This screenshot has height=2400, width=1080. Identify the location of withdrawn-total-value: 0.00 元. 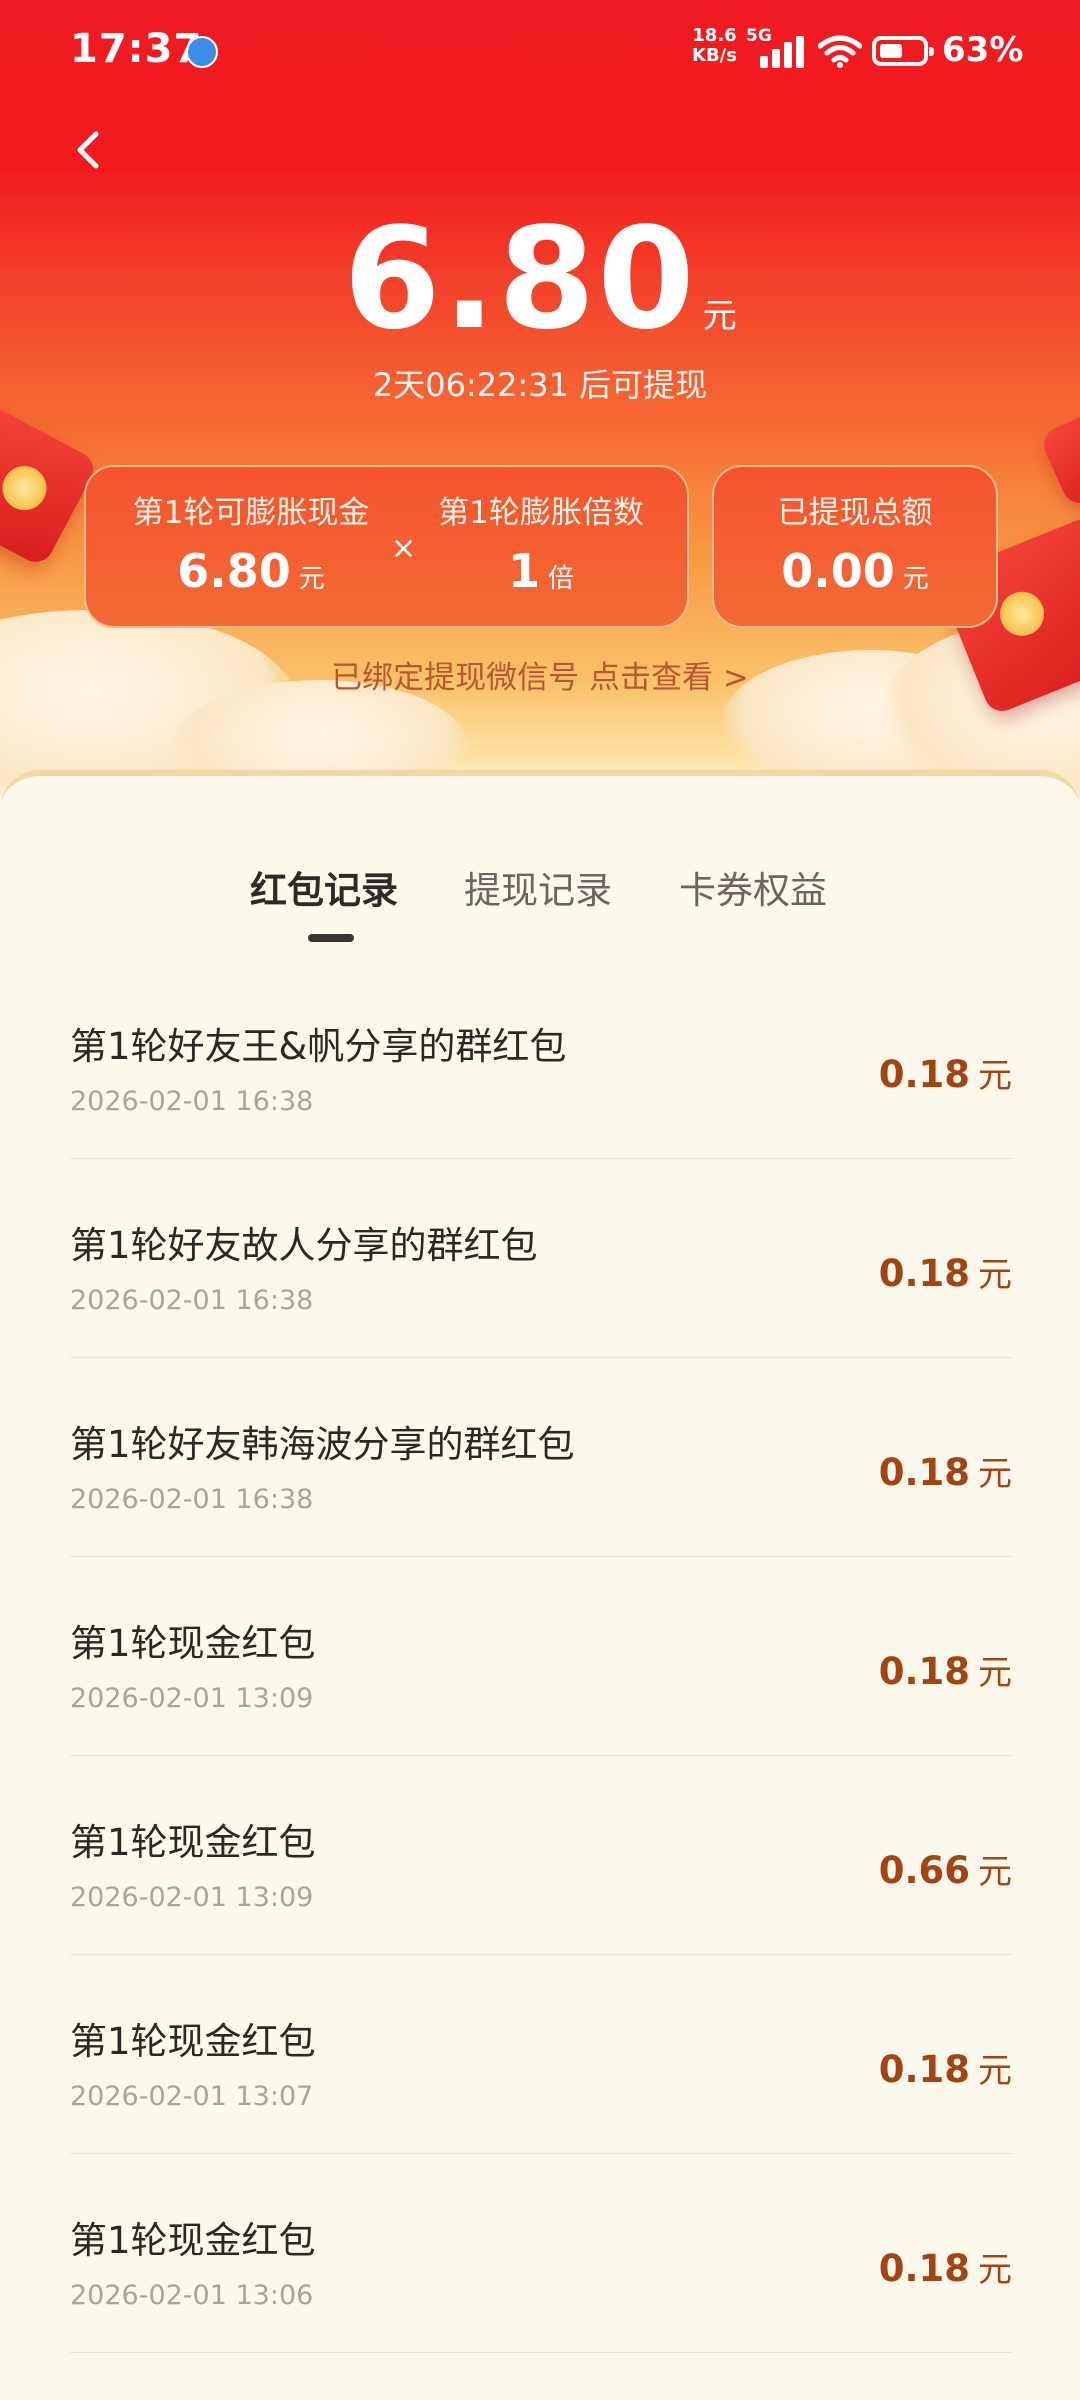
(855, 575).